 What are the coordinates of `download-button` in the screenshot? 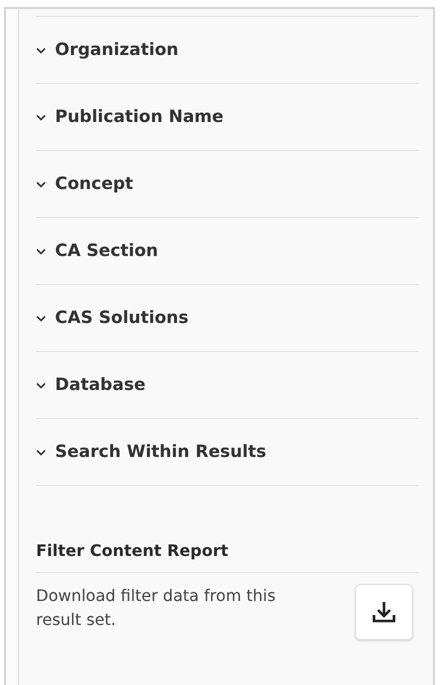 It's located at (384, 612).